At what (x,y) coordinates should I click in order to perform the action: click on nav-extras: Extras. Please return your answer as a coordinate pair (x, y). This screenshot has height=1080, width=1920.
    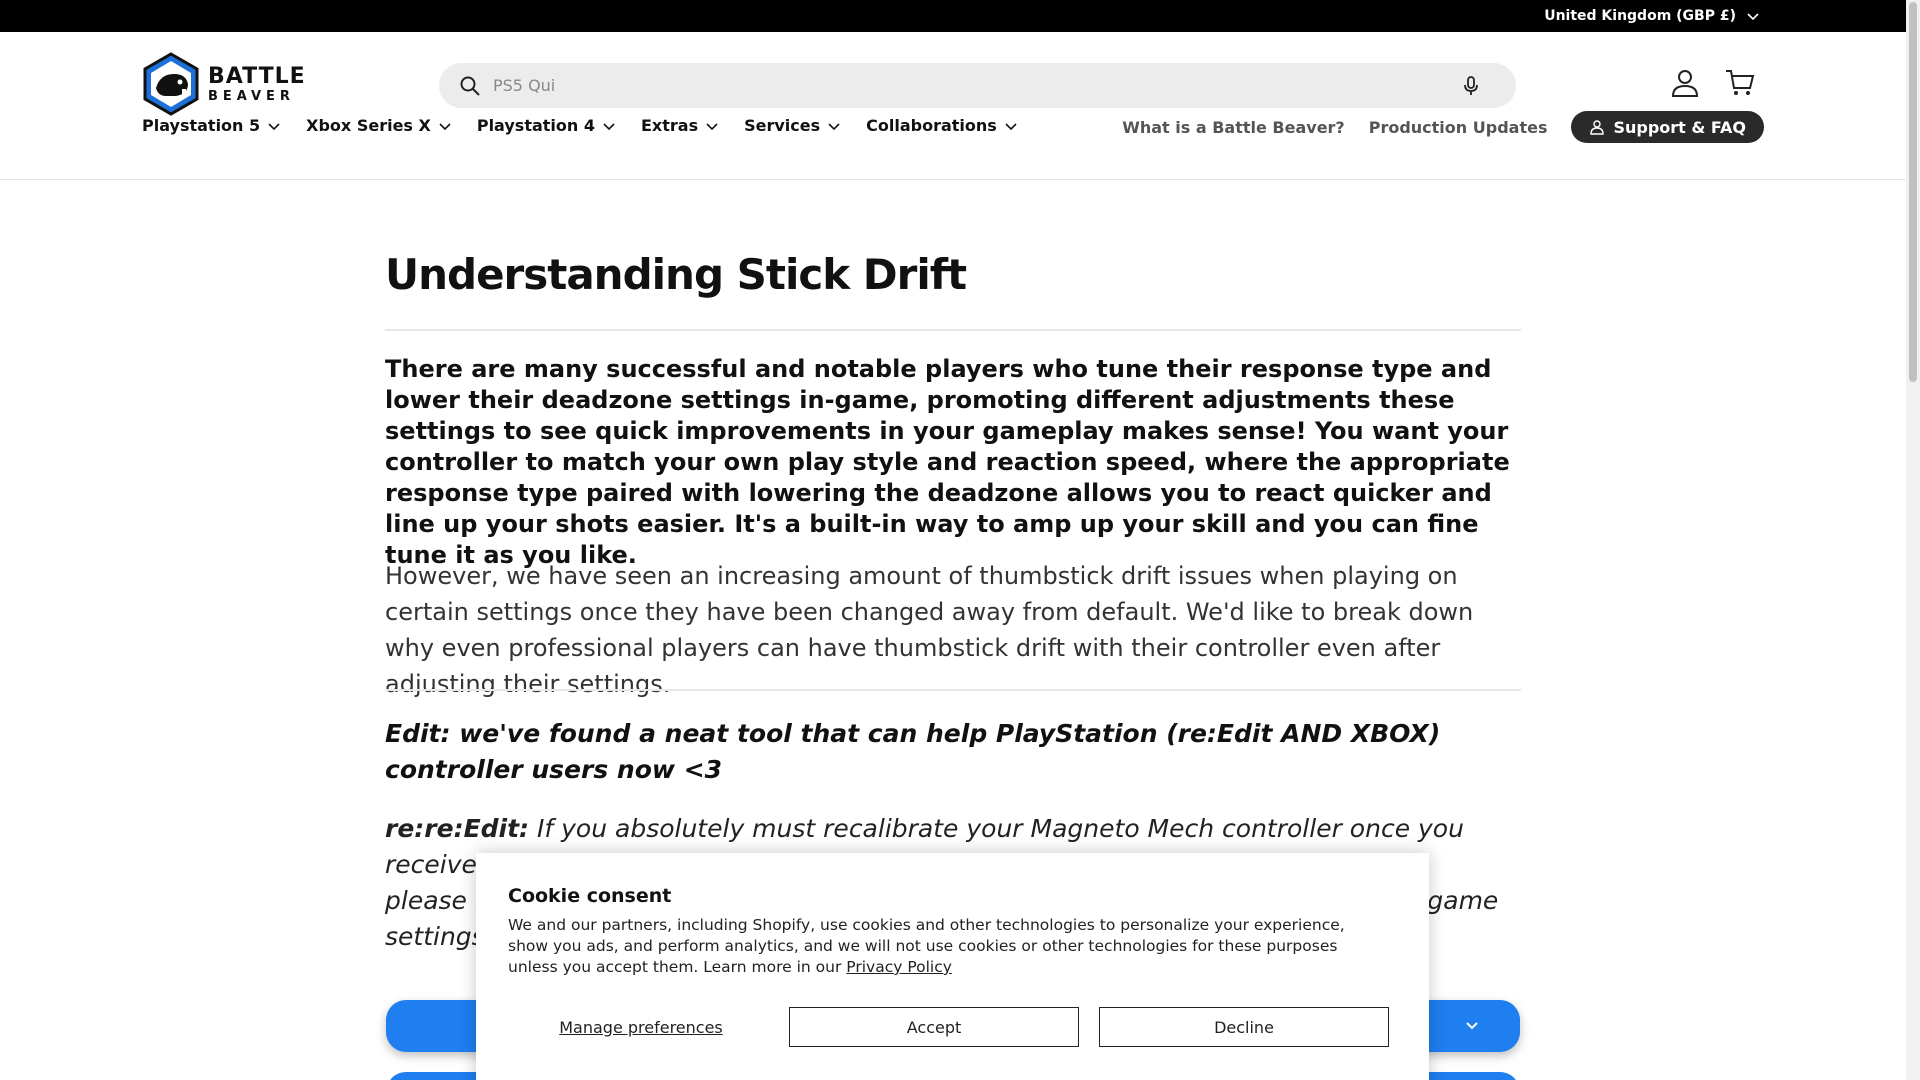
    Looking at the image, I should click on (680, 125).